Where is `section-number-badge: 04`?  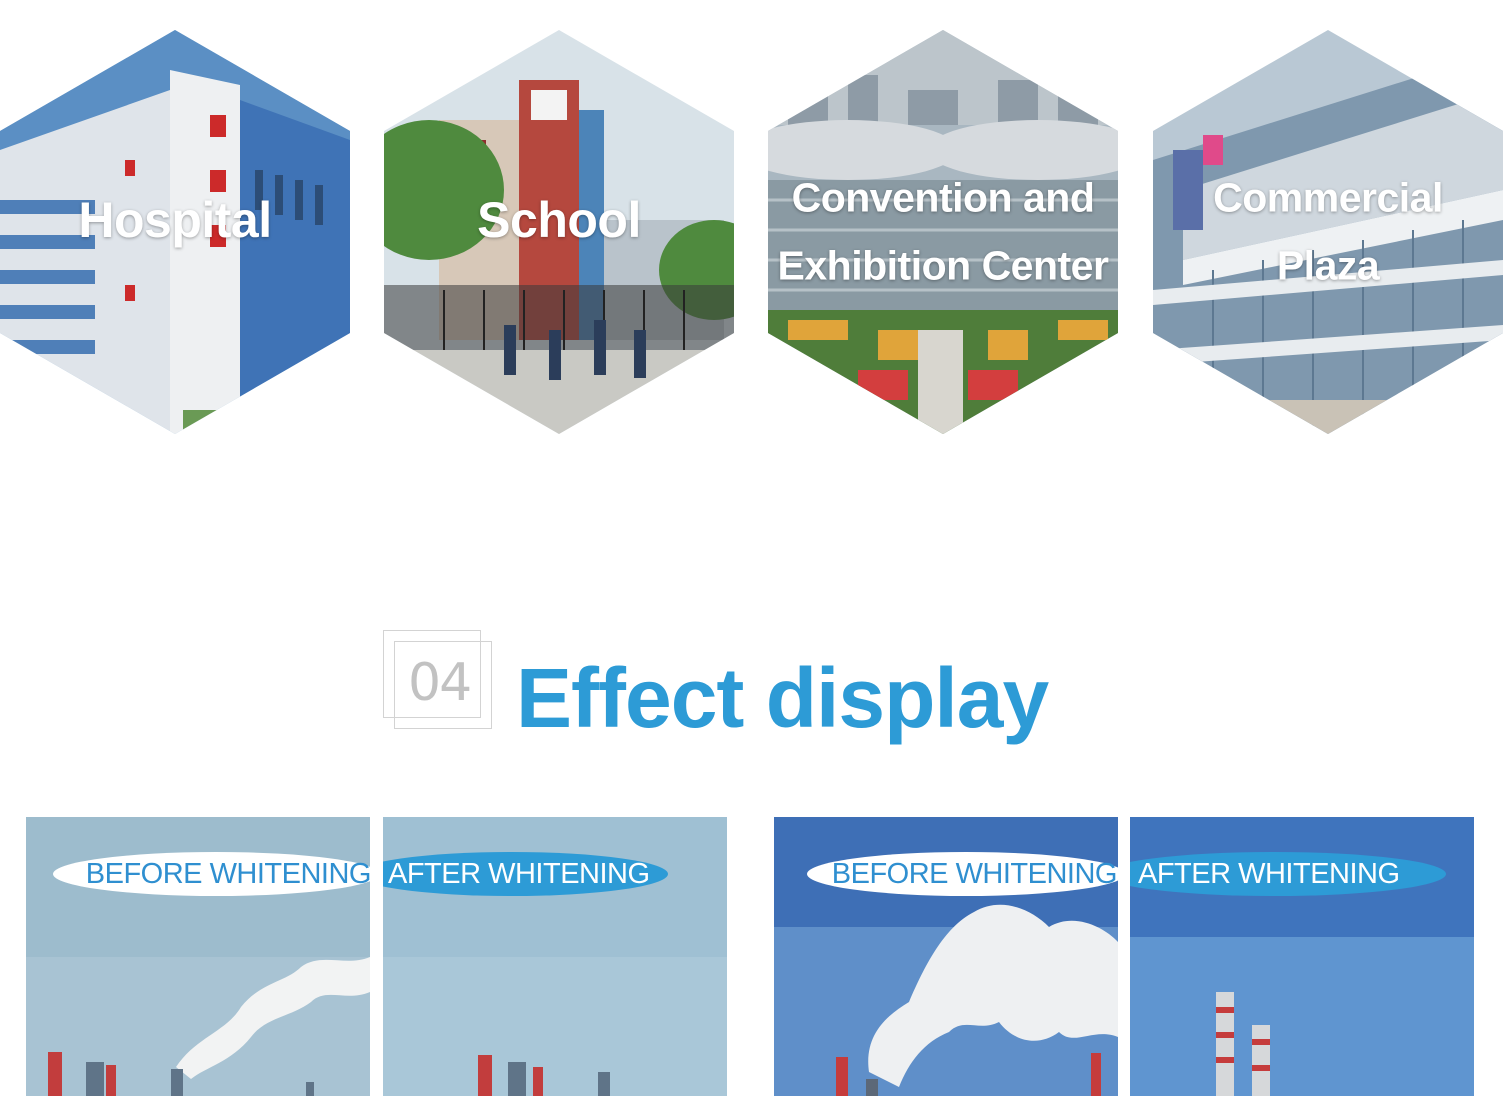
section-number-badge: 04 is located at coordinates (437, 679).